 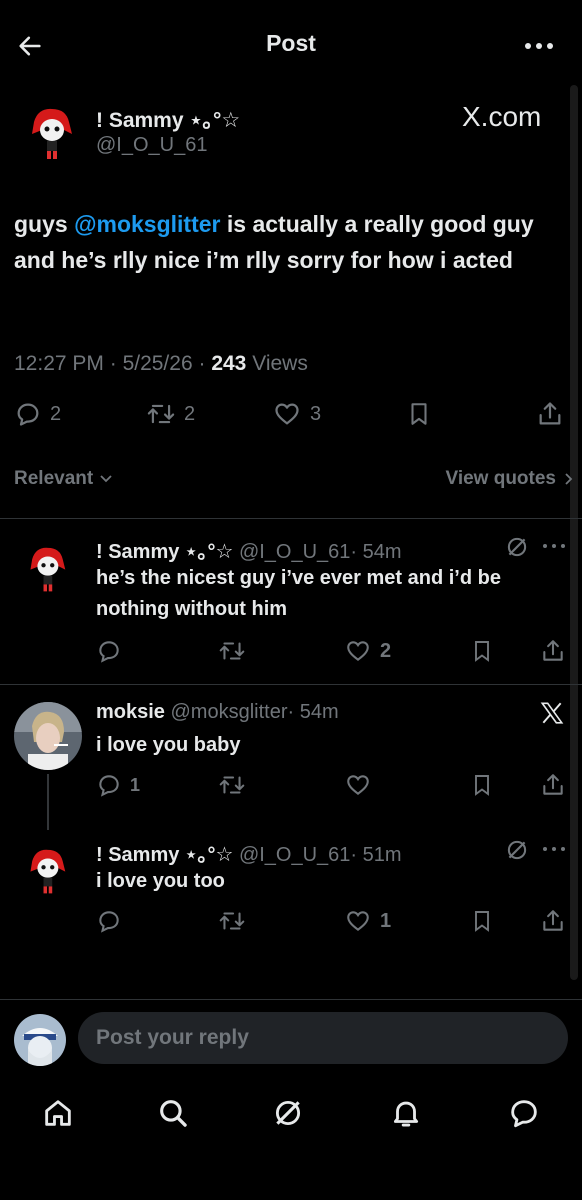 What do you see at coordinates (172, 1037) in the screenshot?
I see `reply-input-placeholder: Post your reply` at bounding box center [172, 1037].